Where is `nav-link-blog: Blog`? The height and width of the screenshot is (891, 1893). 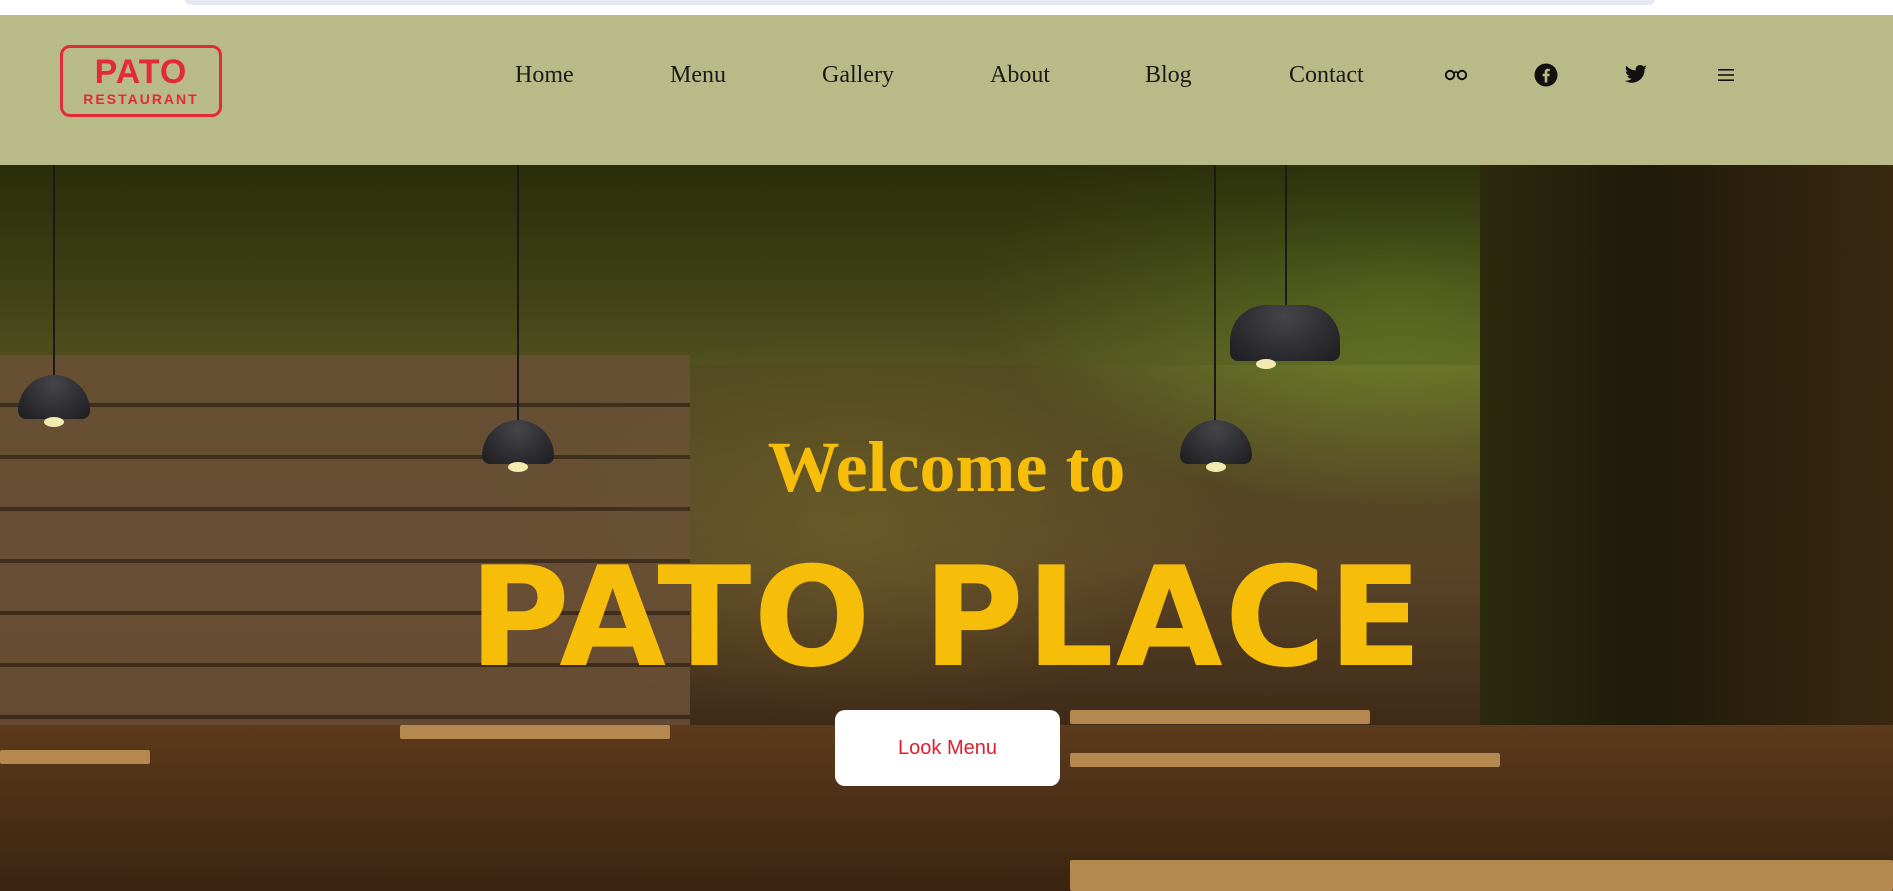 nav-link-blog: Blog is located at coordinates (1168, 75).